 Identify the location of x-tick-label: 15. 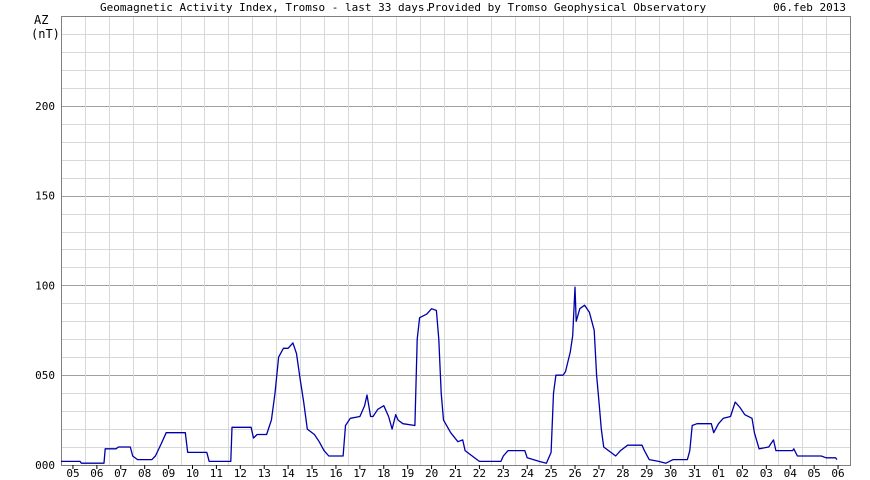
(311, 473).